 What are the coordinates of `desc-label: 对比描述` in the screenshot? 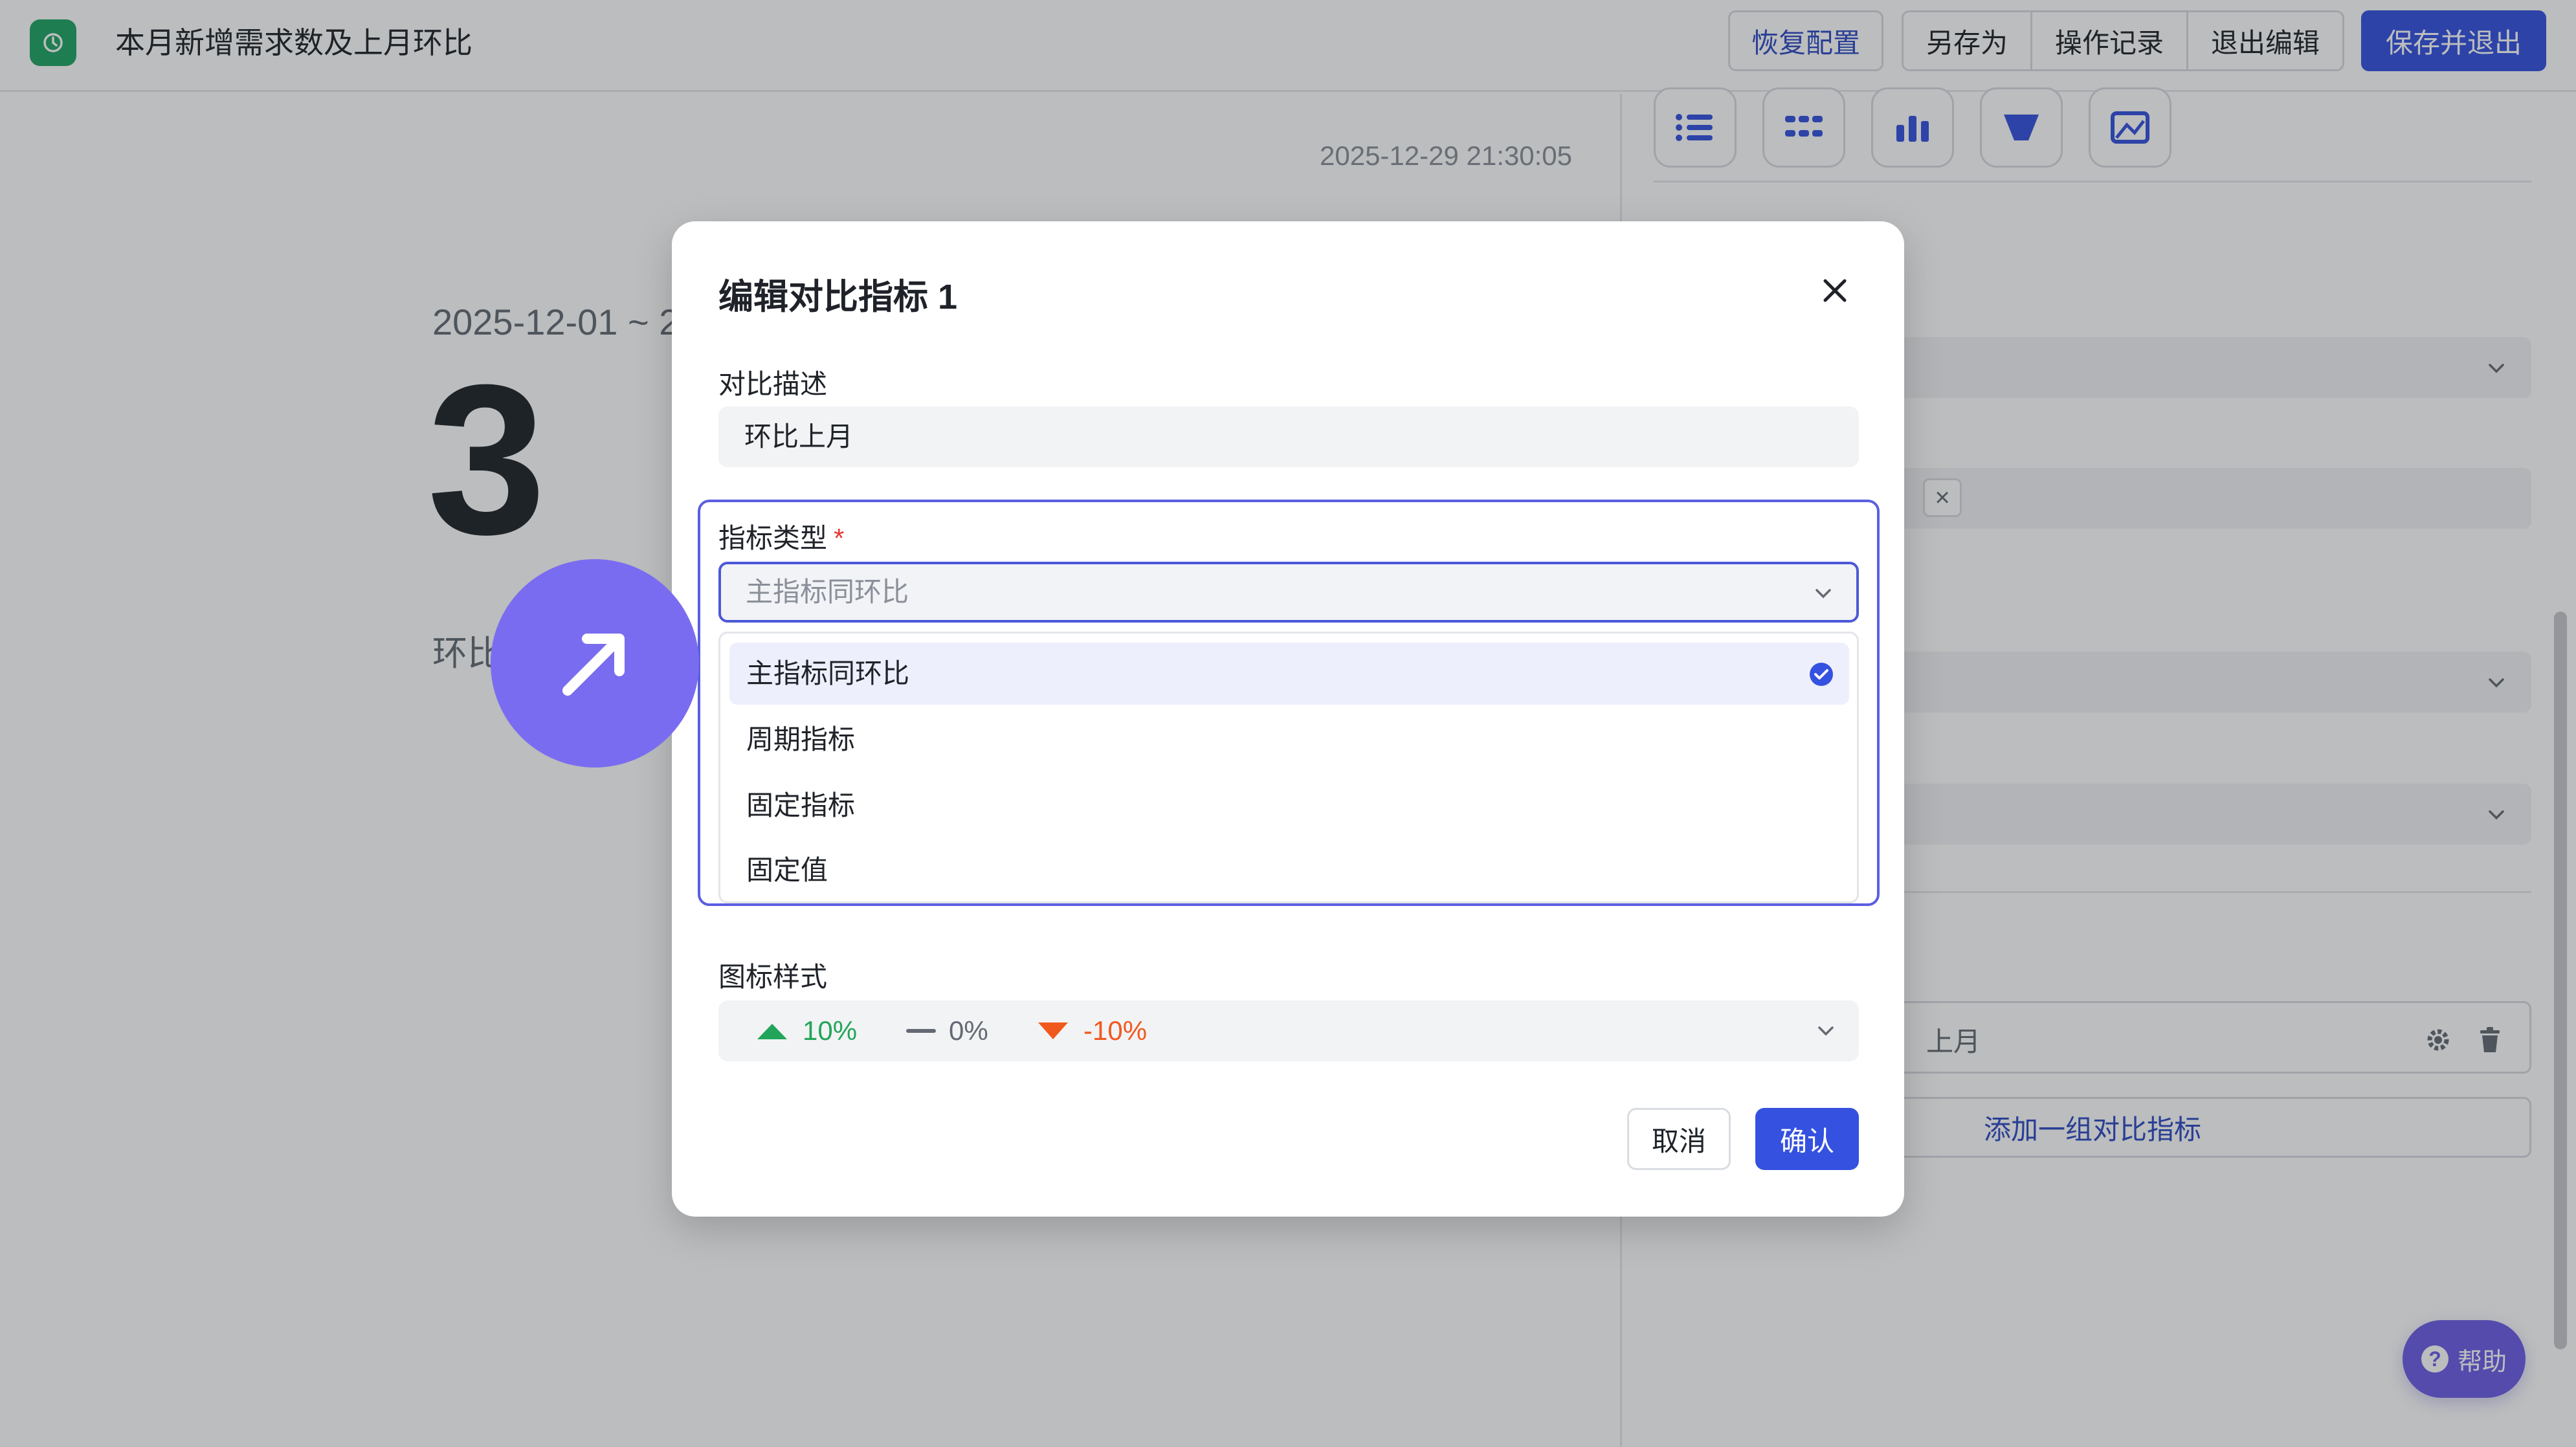 It's located at (773, 384).